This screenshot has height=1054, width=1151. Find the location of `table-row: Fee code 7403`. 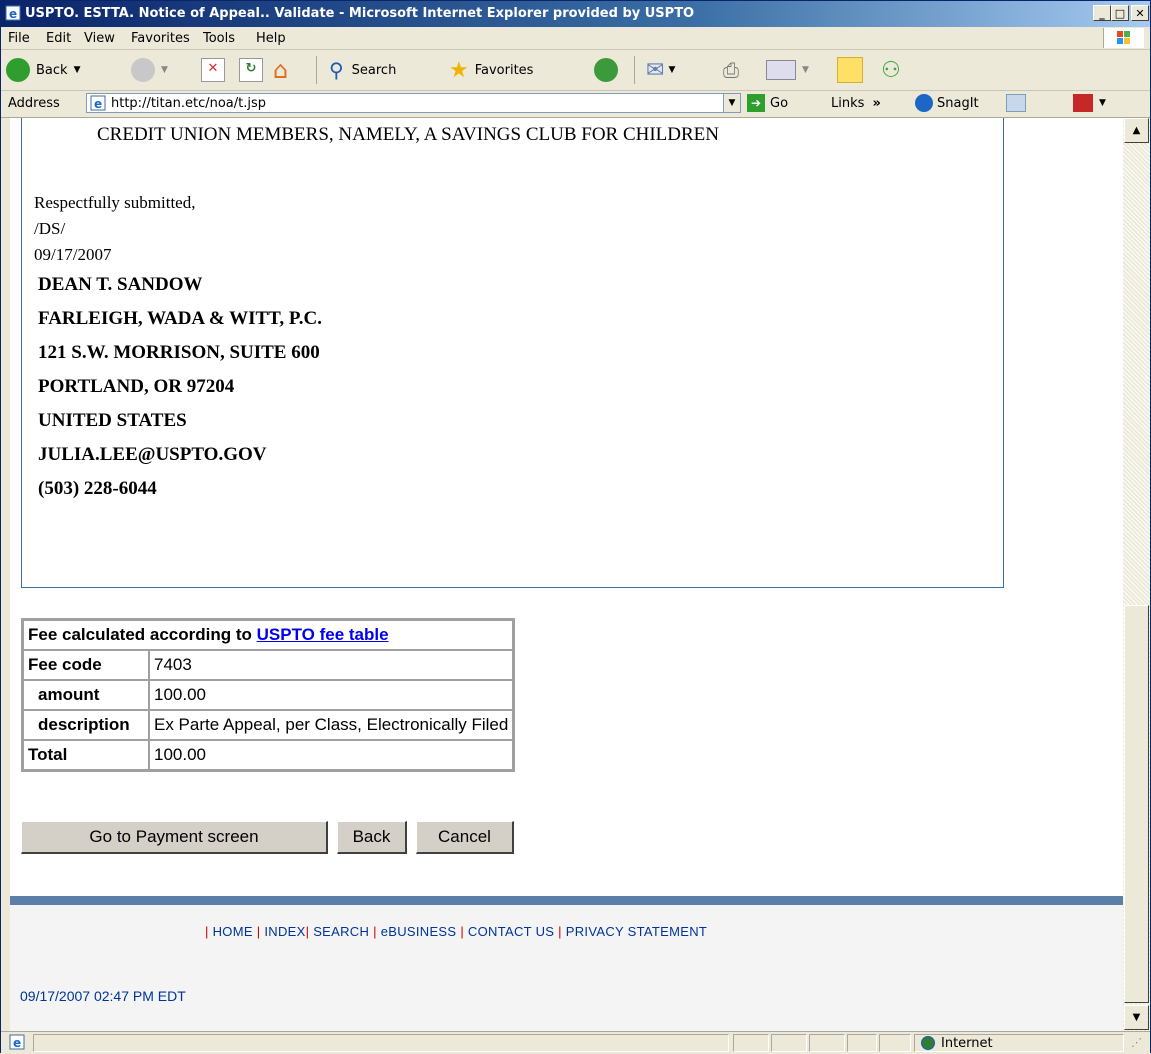

table-row: Fee code 7403 is located at coordinates (268, 665).